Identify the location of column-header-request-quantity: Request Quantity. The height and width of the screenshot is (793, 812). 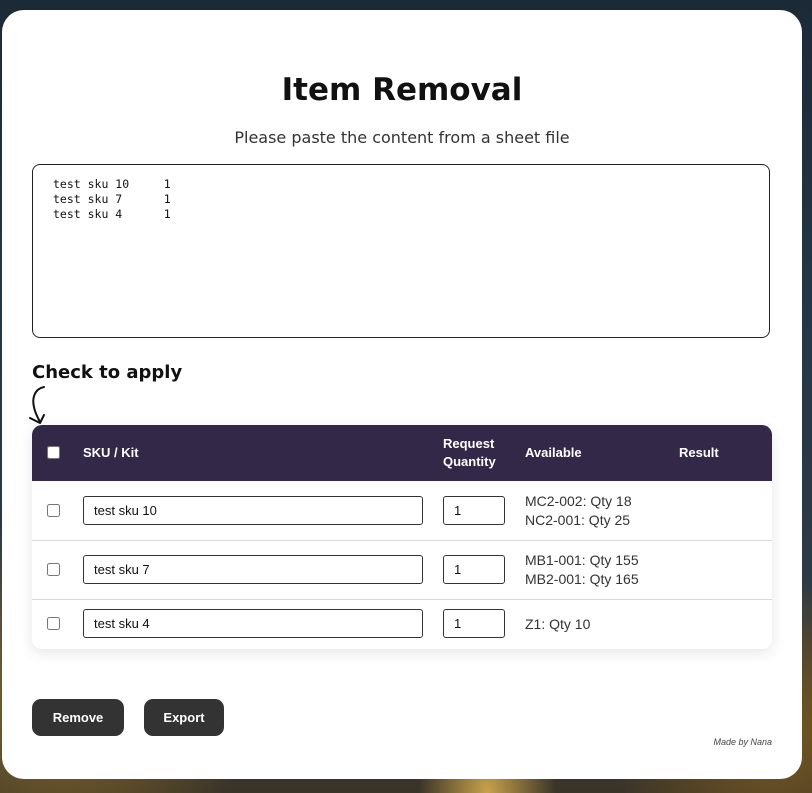
(469, 452).